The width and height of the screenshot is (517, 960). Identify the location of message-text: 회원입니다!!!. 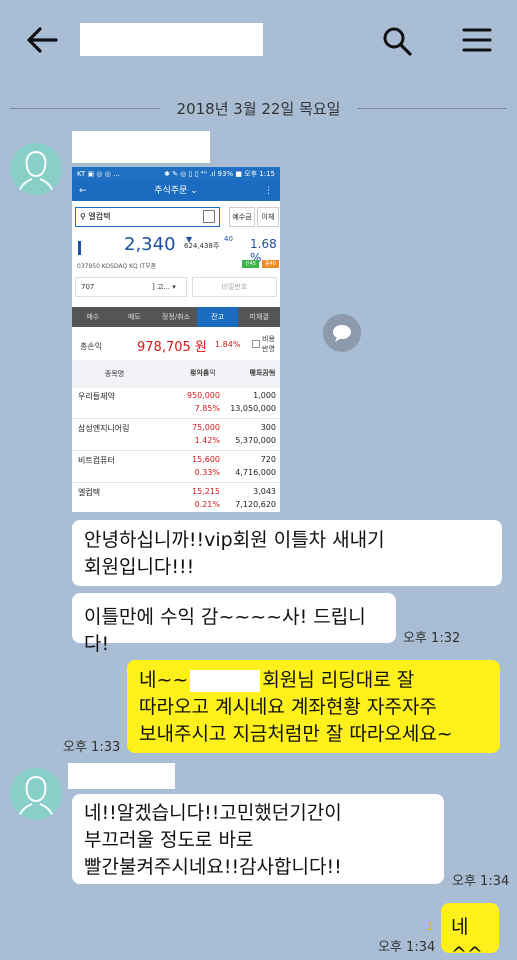
(139, 567).